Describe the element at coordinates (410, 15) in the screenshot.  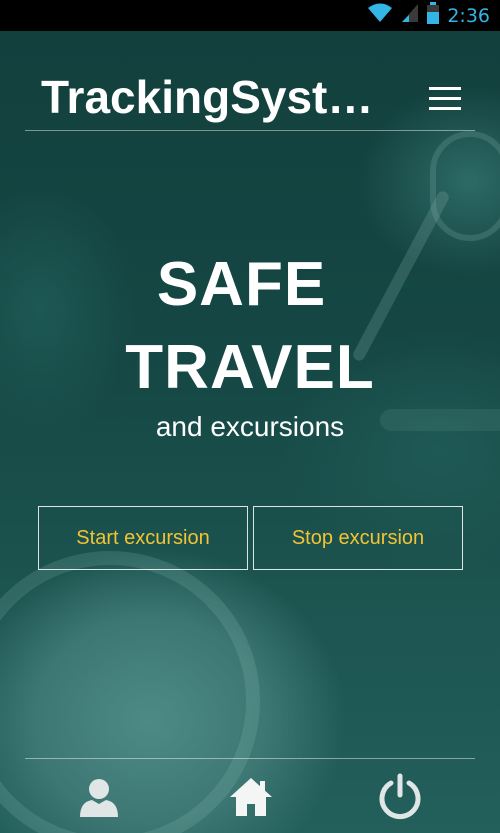
I see `signal-icon` at that location.